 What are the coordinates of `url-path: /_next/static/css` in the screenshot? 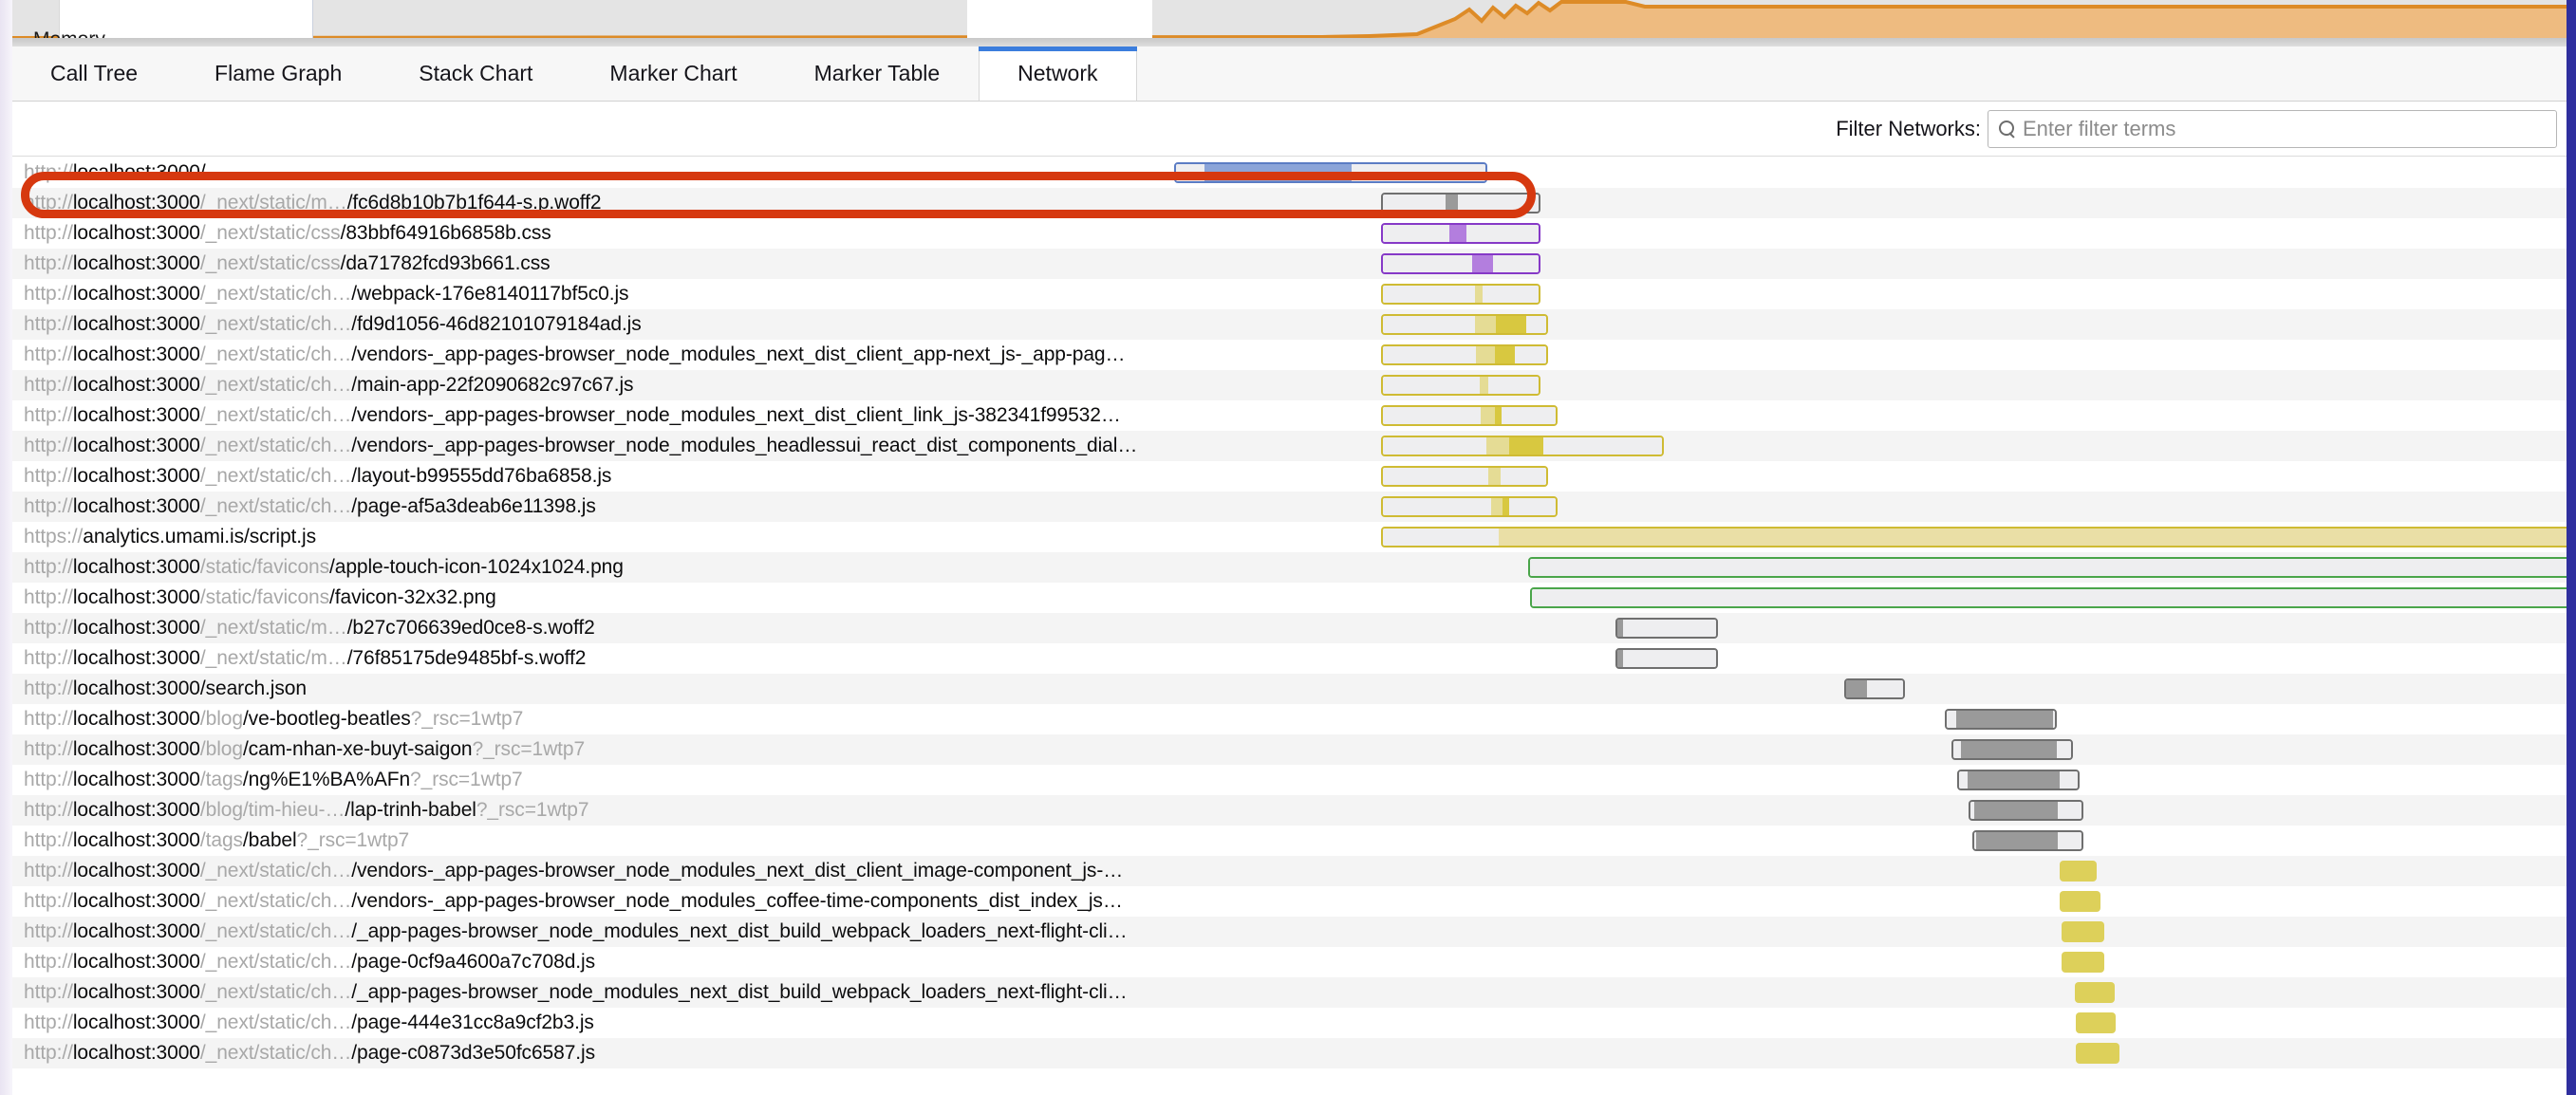 It's located at (270, 263).